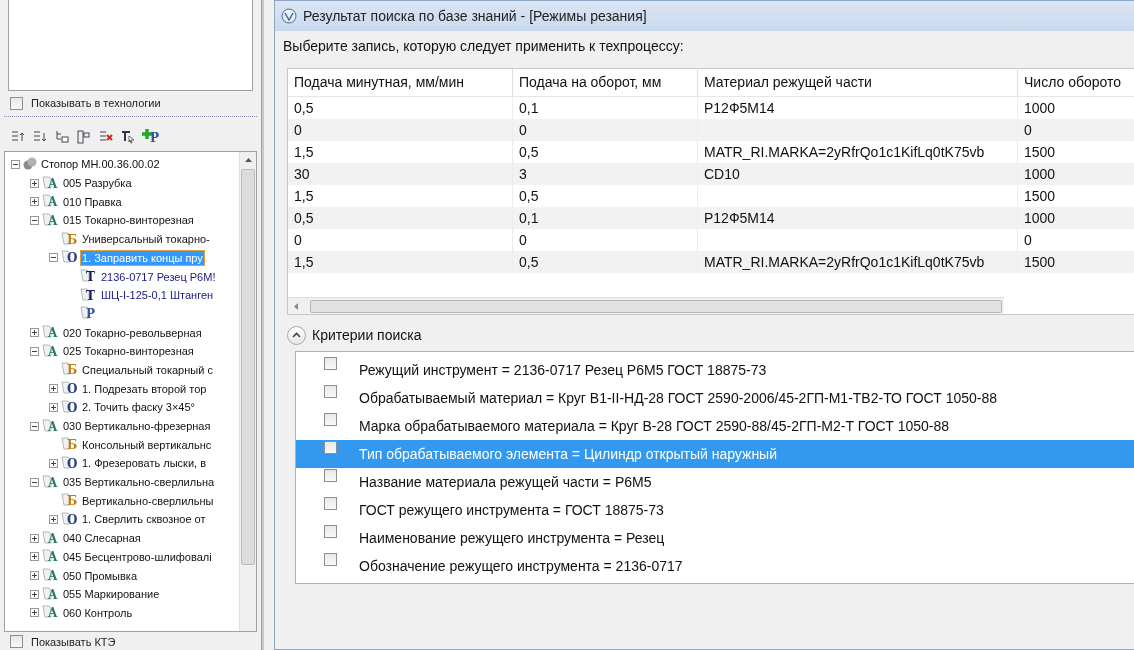 This screenshot has height=650, width=1134. Describe the element at coordinates (296, 335) in the screenshot. I see `collapse-button` at that location.